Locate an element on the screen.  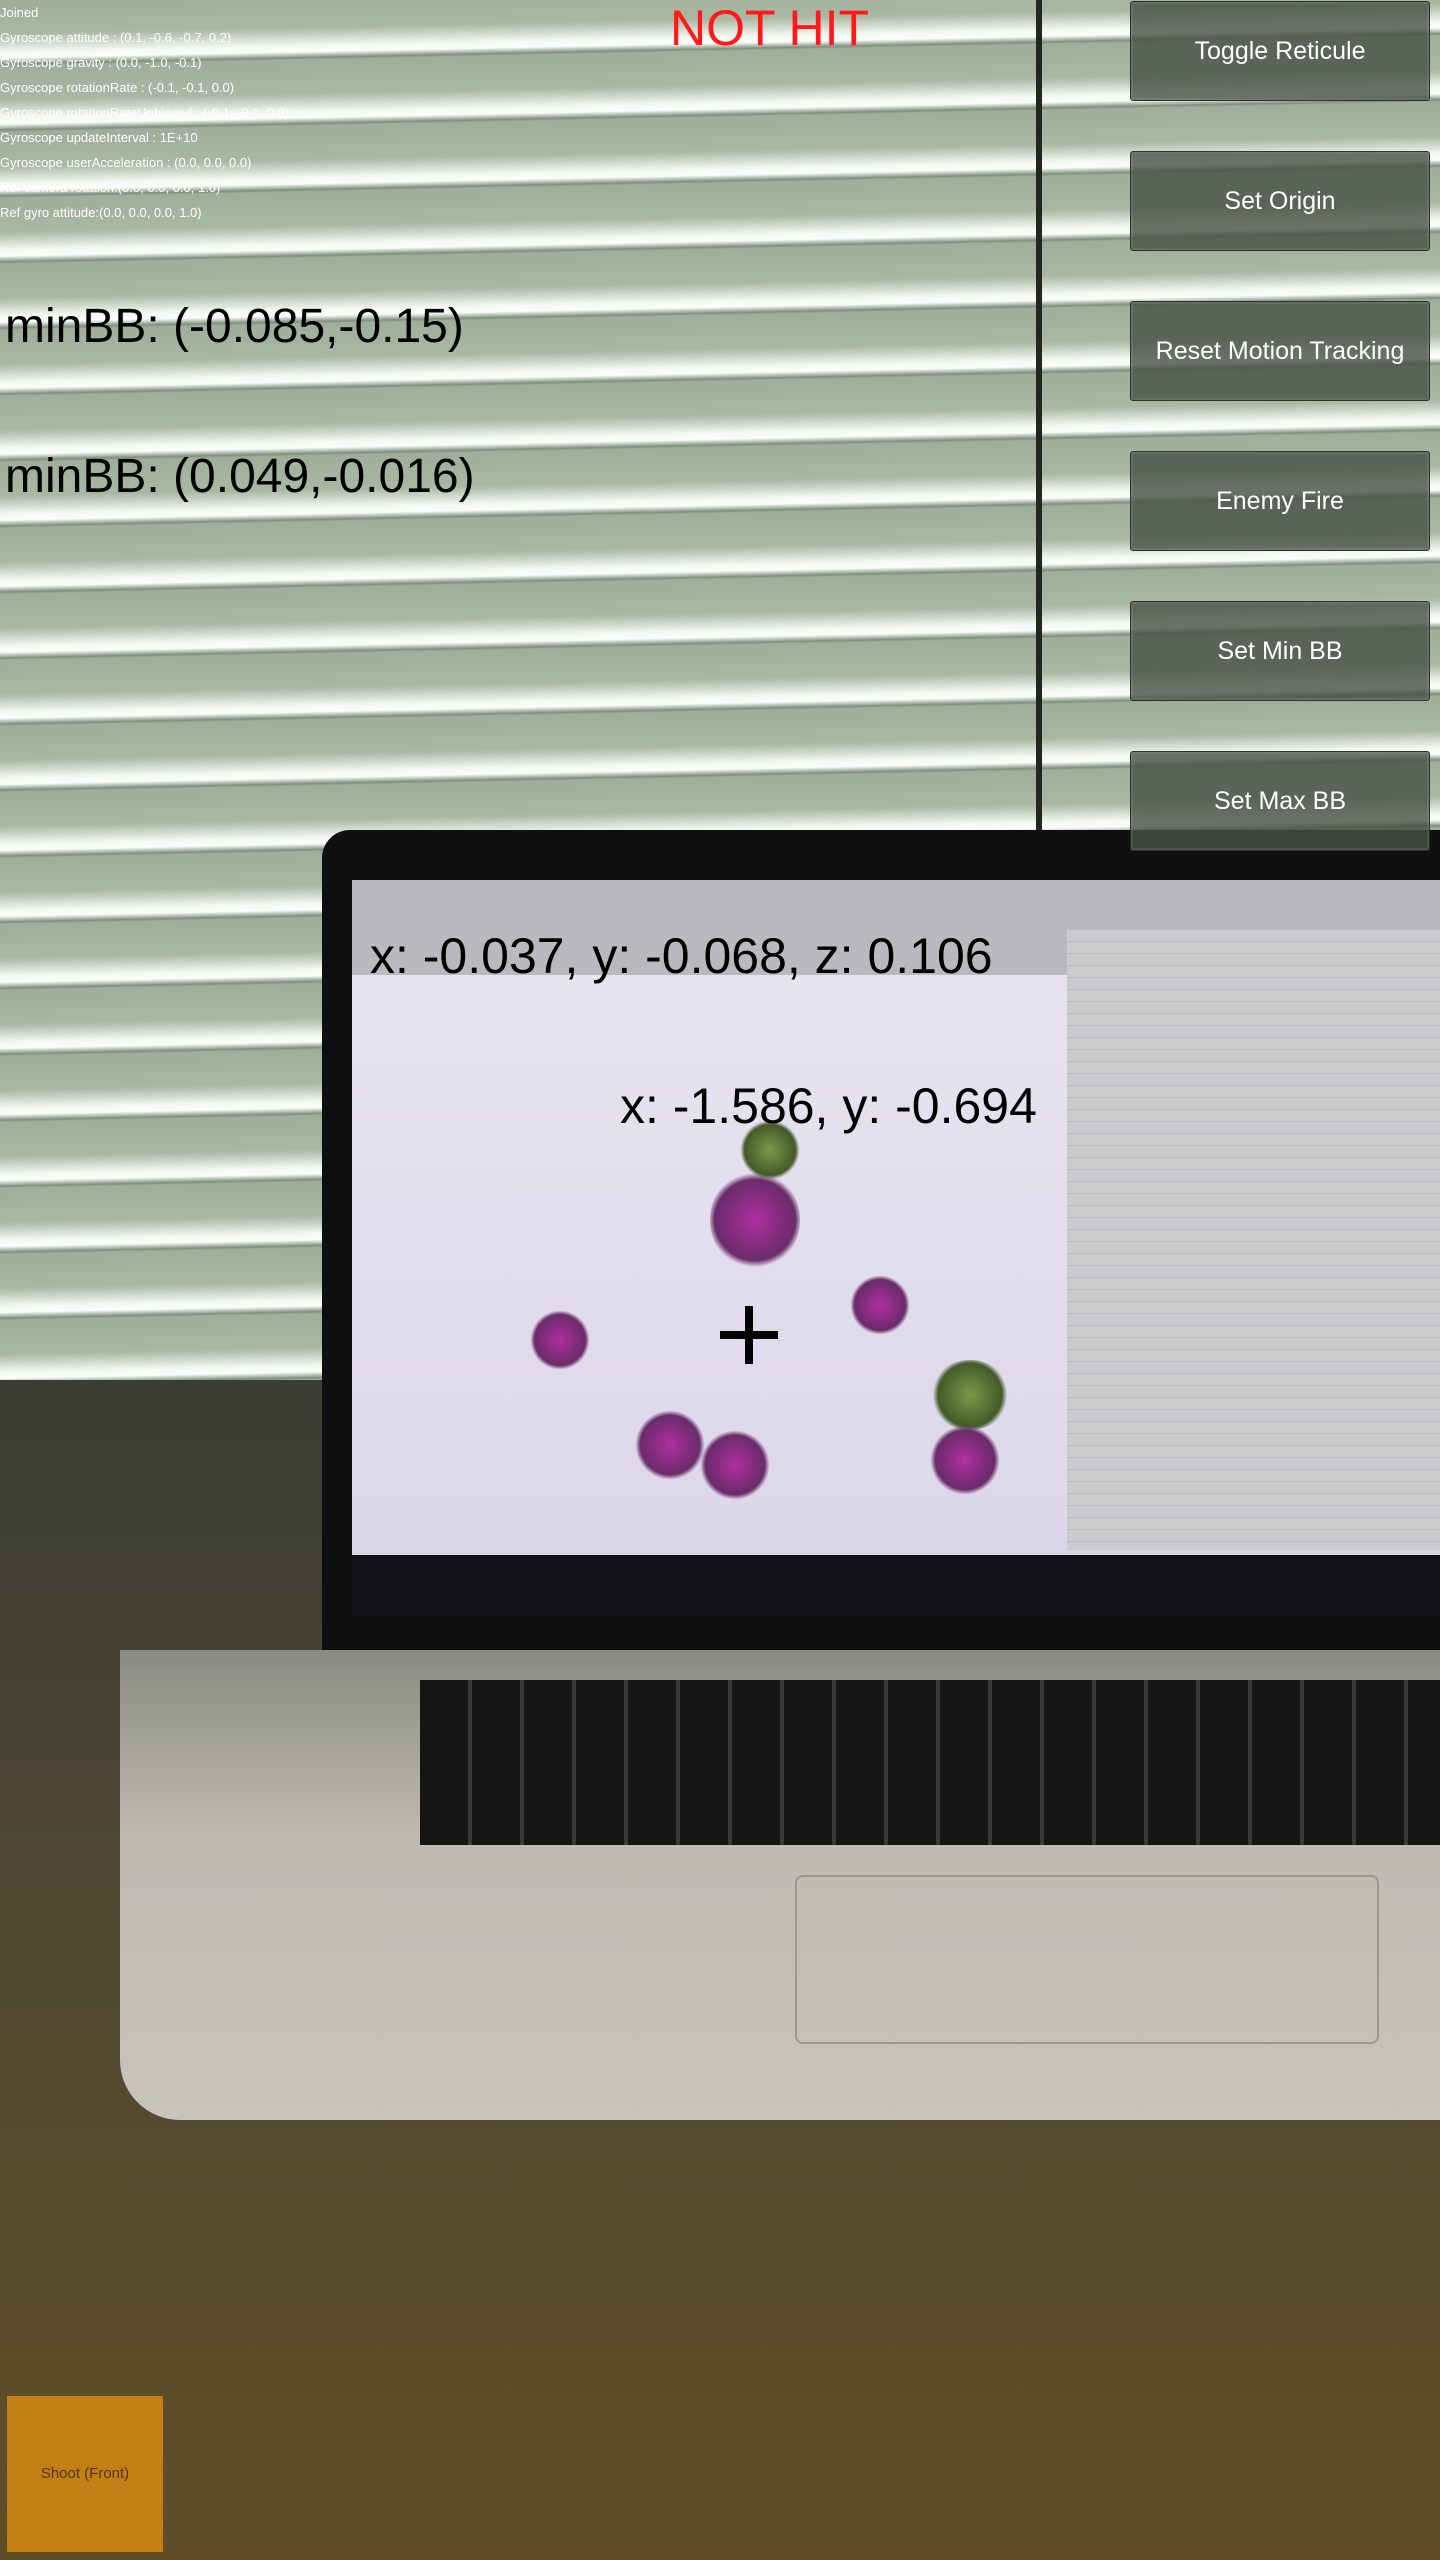
reticule-crosshair-icon is located at coordinates (749, 1335).